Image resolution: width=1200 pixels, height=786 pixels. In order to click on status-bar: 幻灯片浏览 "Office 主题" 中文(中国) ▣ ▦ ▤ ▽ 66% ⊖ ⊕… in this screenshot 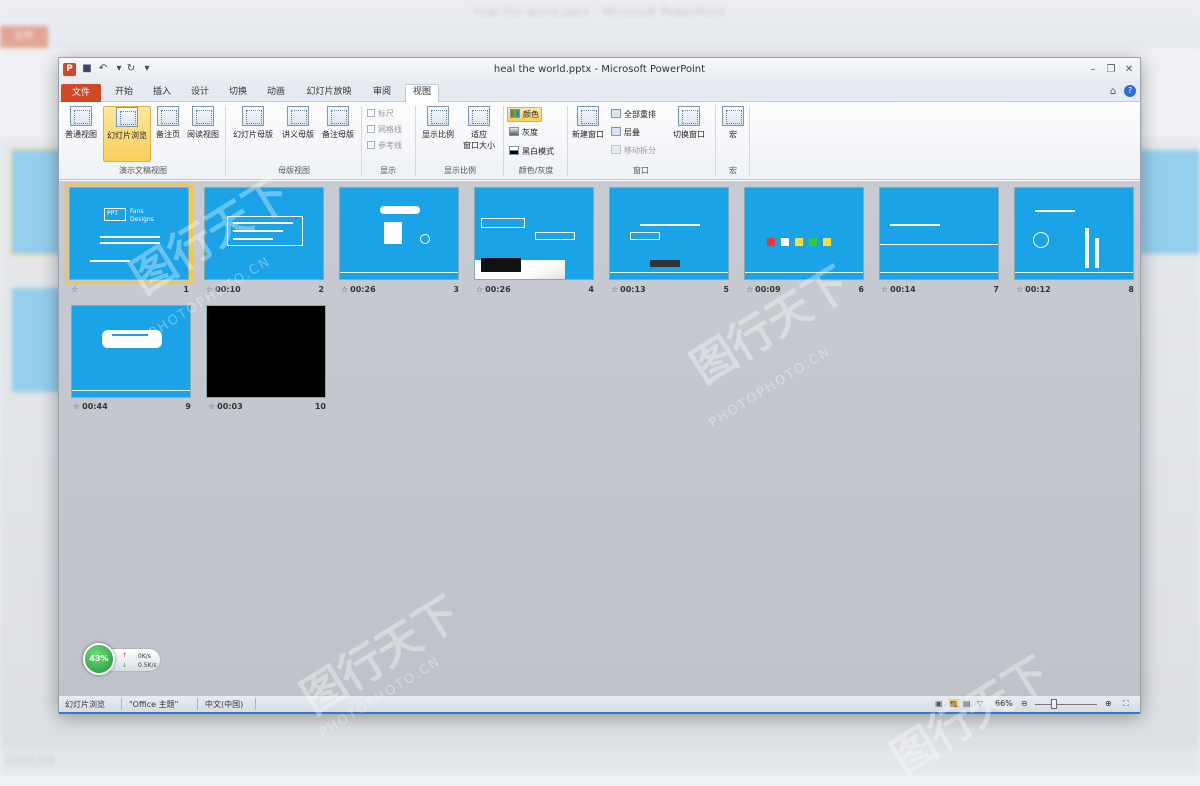, I will do `click(599, 703)`.